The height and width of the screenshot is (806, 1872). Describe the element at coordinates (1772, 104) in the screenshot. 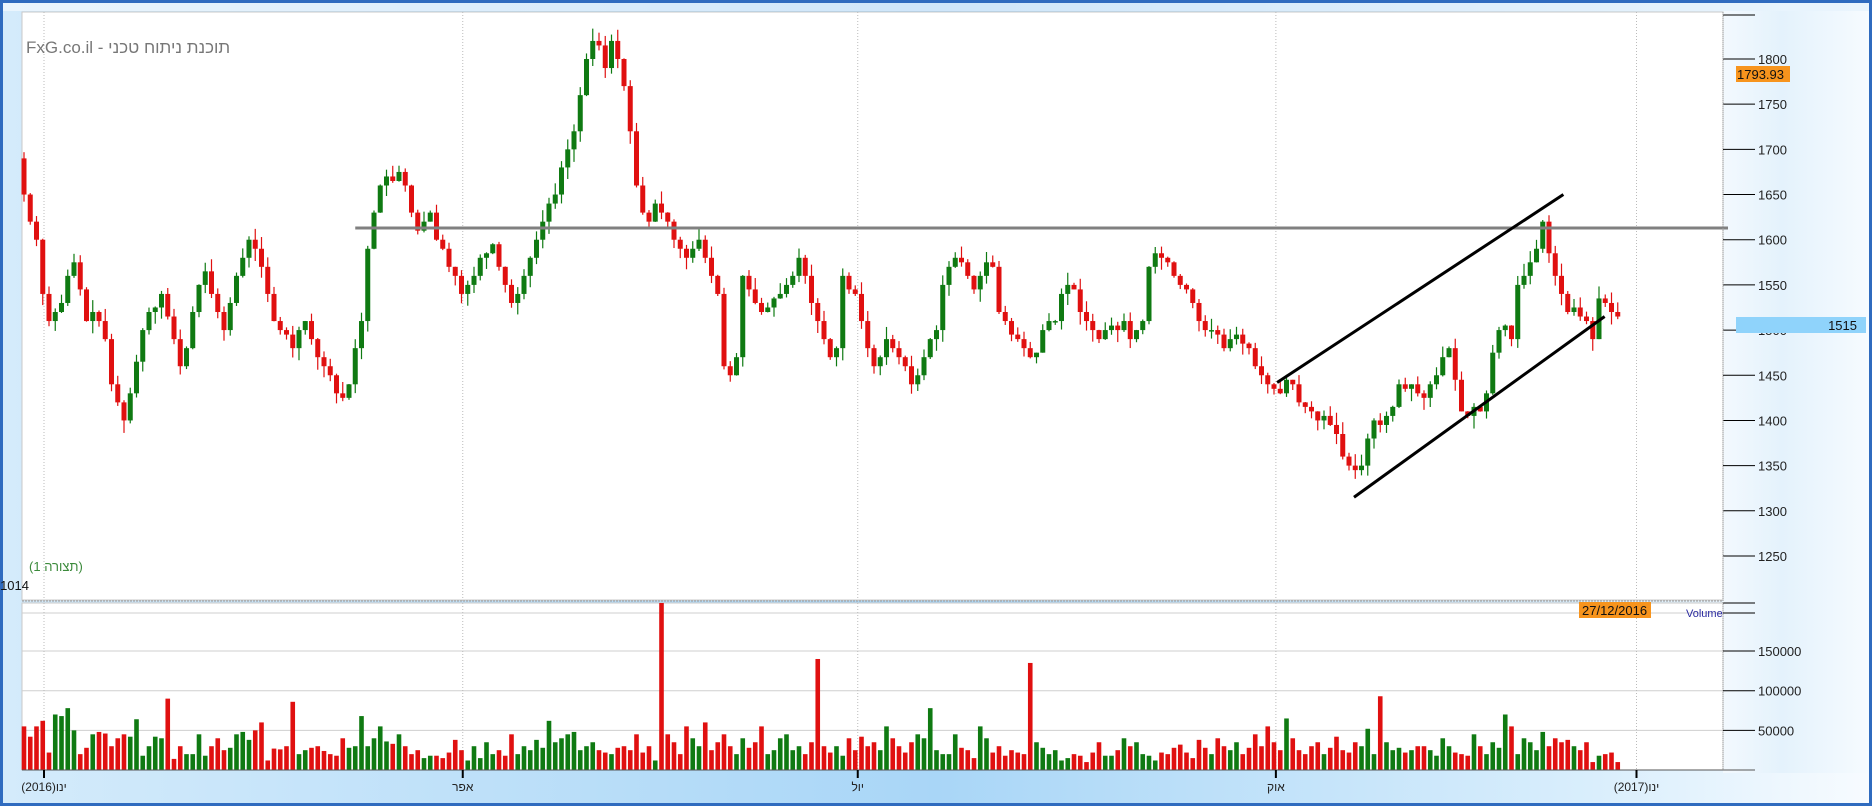

I see `price-tick-label: 1750` at that location.